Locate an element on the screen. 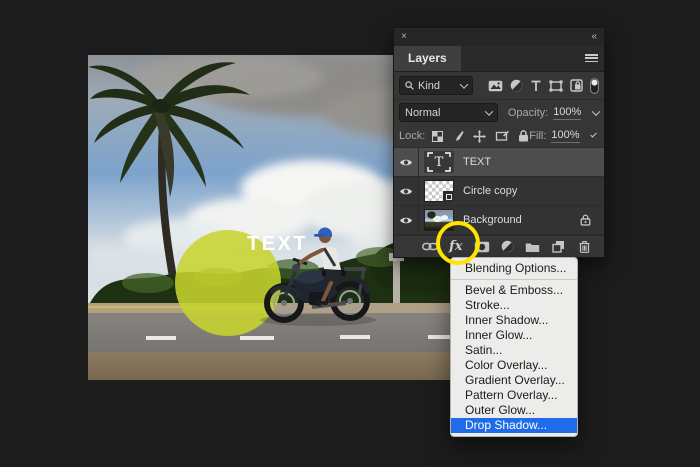 The height and width of the screenshot is (467, 700). layer-list: T TEXT Circle copy Background is located at coordinates (499, 192).